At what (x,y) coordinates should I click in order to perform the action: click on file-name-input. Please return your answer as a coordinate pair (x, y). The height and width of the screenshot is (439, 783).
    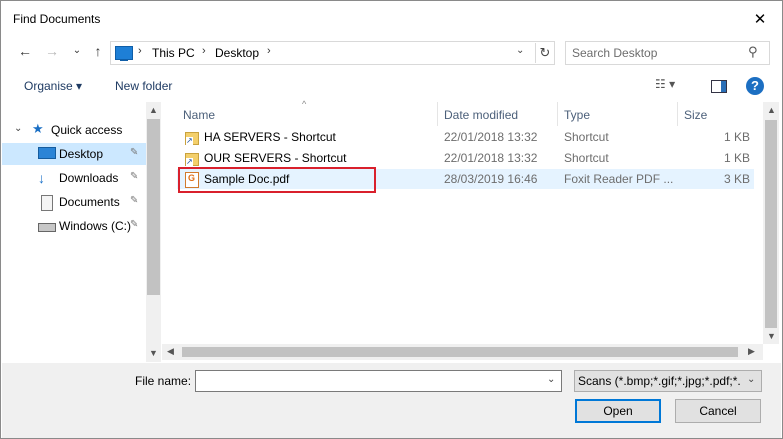
    Looking at the image, I should click on (371, 382).